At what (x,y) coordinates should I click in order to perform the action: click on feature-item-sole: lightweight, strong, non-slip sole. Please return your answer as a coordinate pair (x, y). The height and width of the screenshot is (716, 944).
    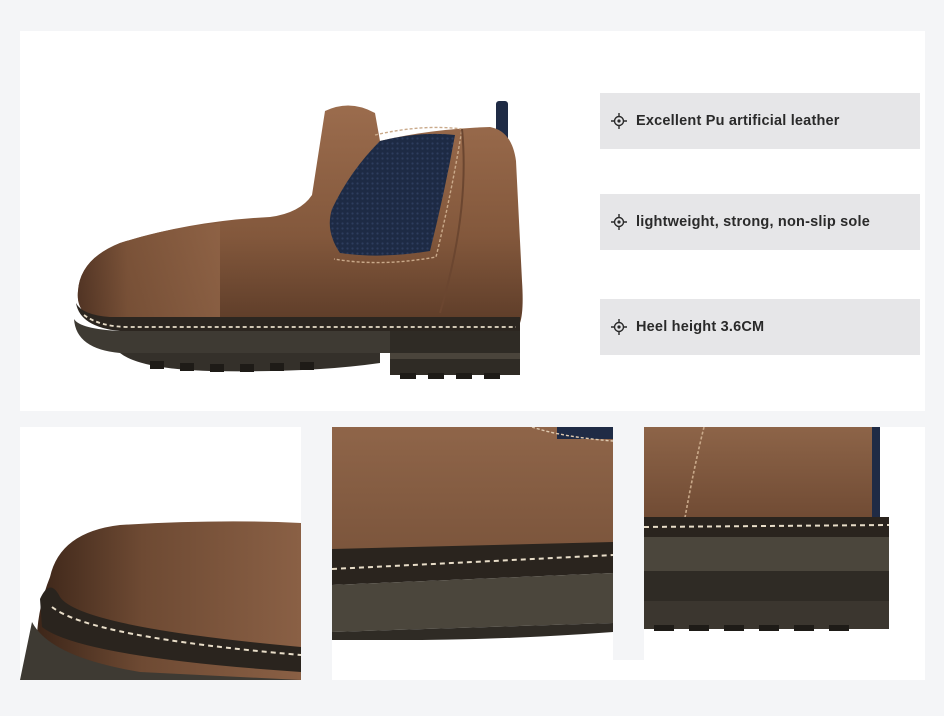
    Looking at the image, I should click on (760, 222).